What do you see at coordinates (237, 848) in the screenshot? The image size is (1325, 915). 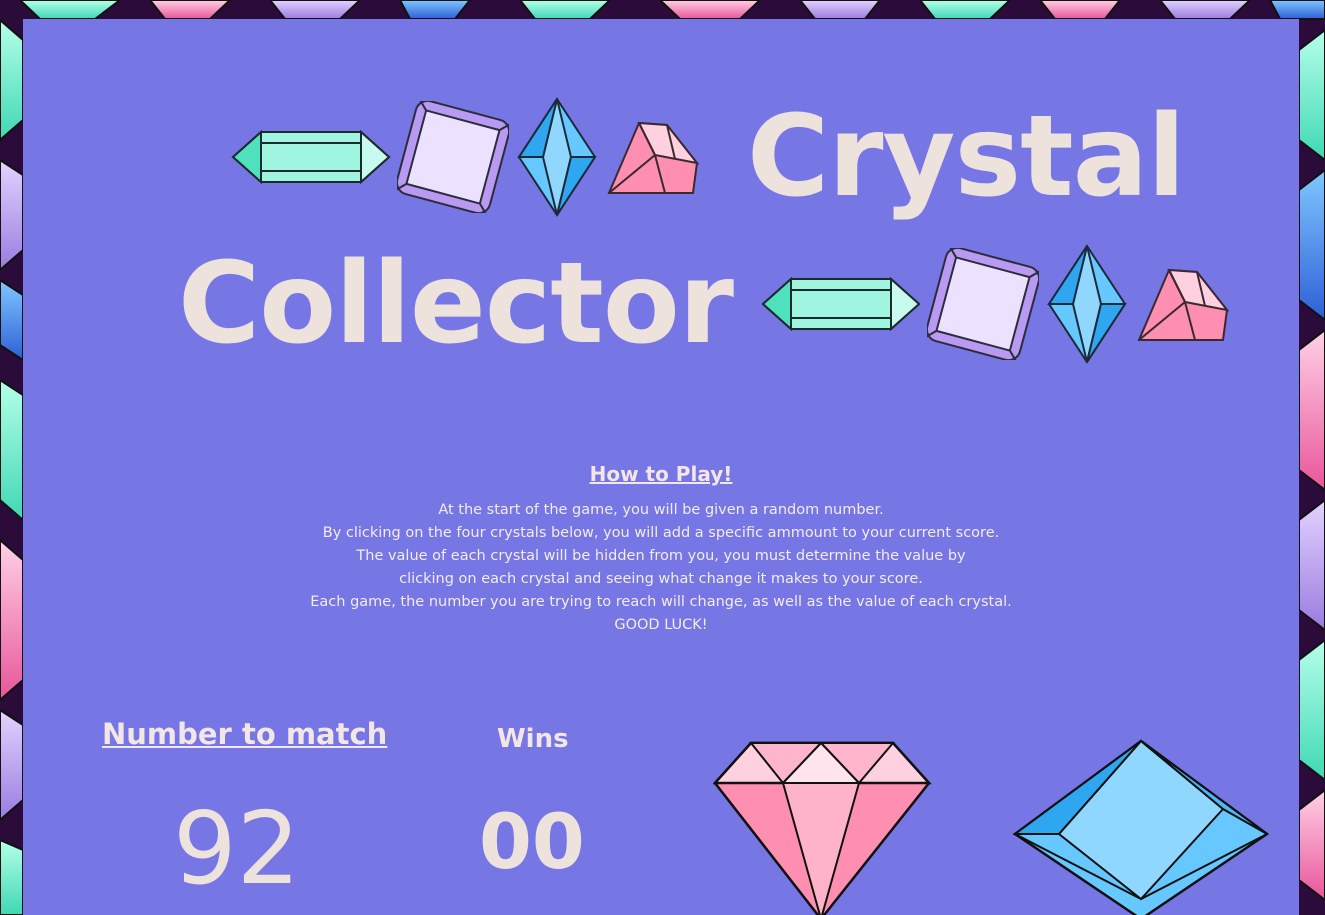 I see `target-number: 92` at bounding box center [237, 848].